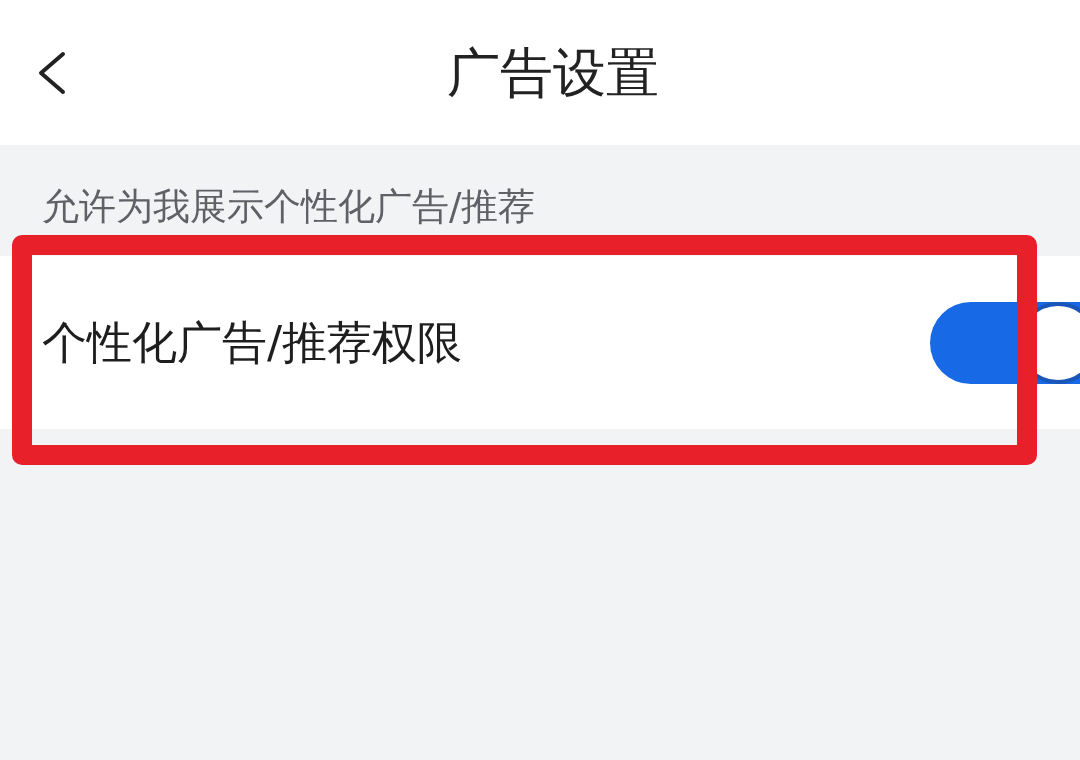 This screenshot has height=760, width=1080. What do you see at coordinates (252, 342) in the screenshot?
I see `setting-label: 个性化广告/推荐权限` at bounding box center [252, 342].